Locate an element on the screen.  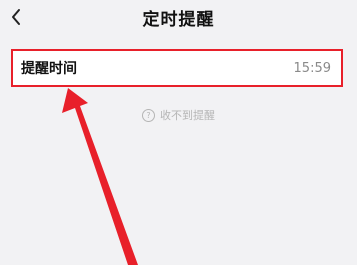
not-receiving-reminder-link: ? 收不到提醒 is located at coordinates (178, 115).